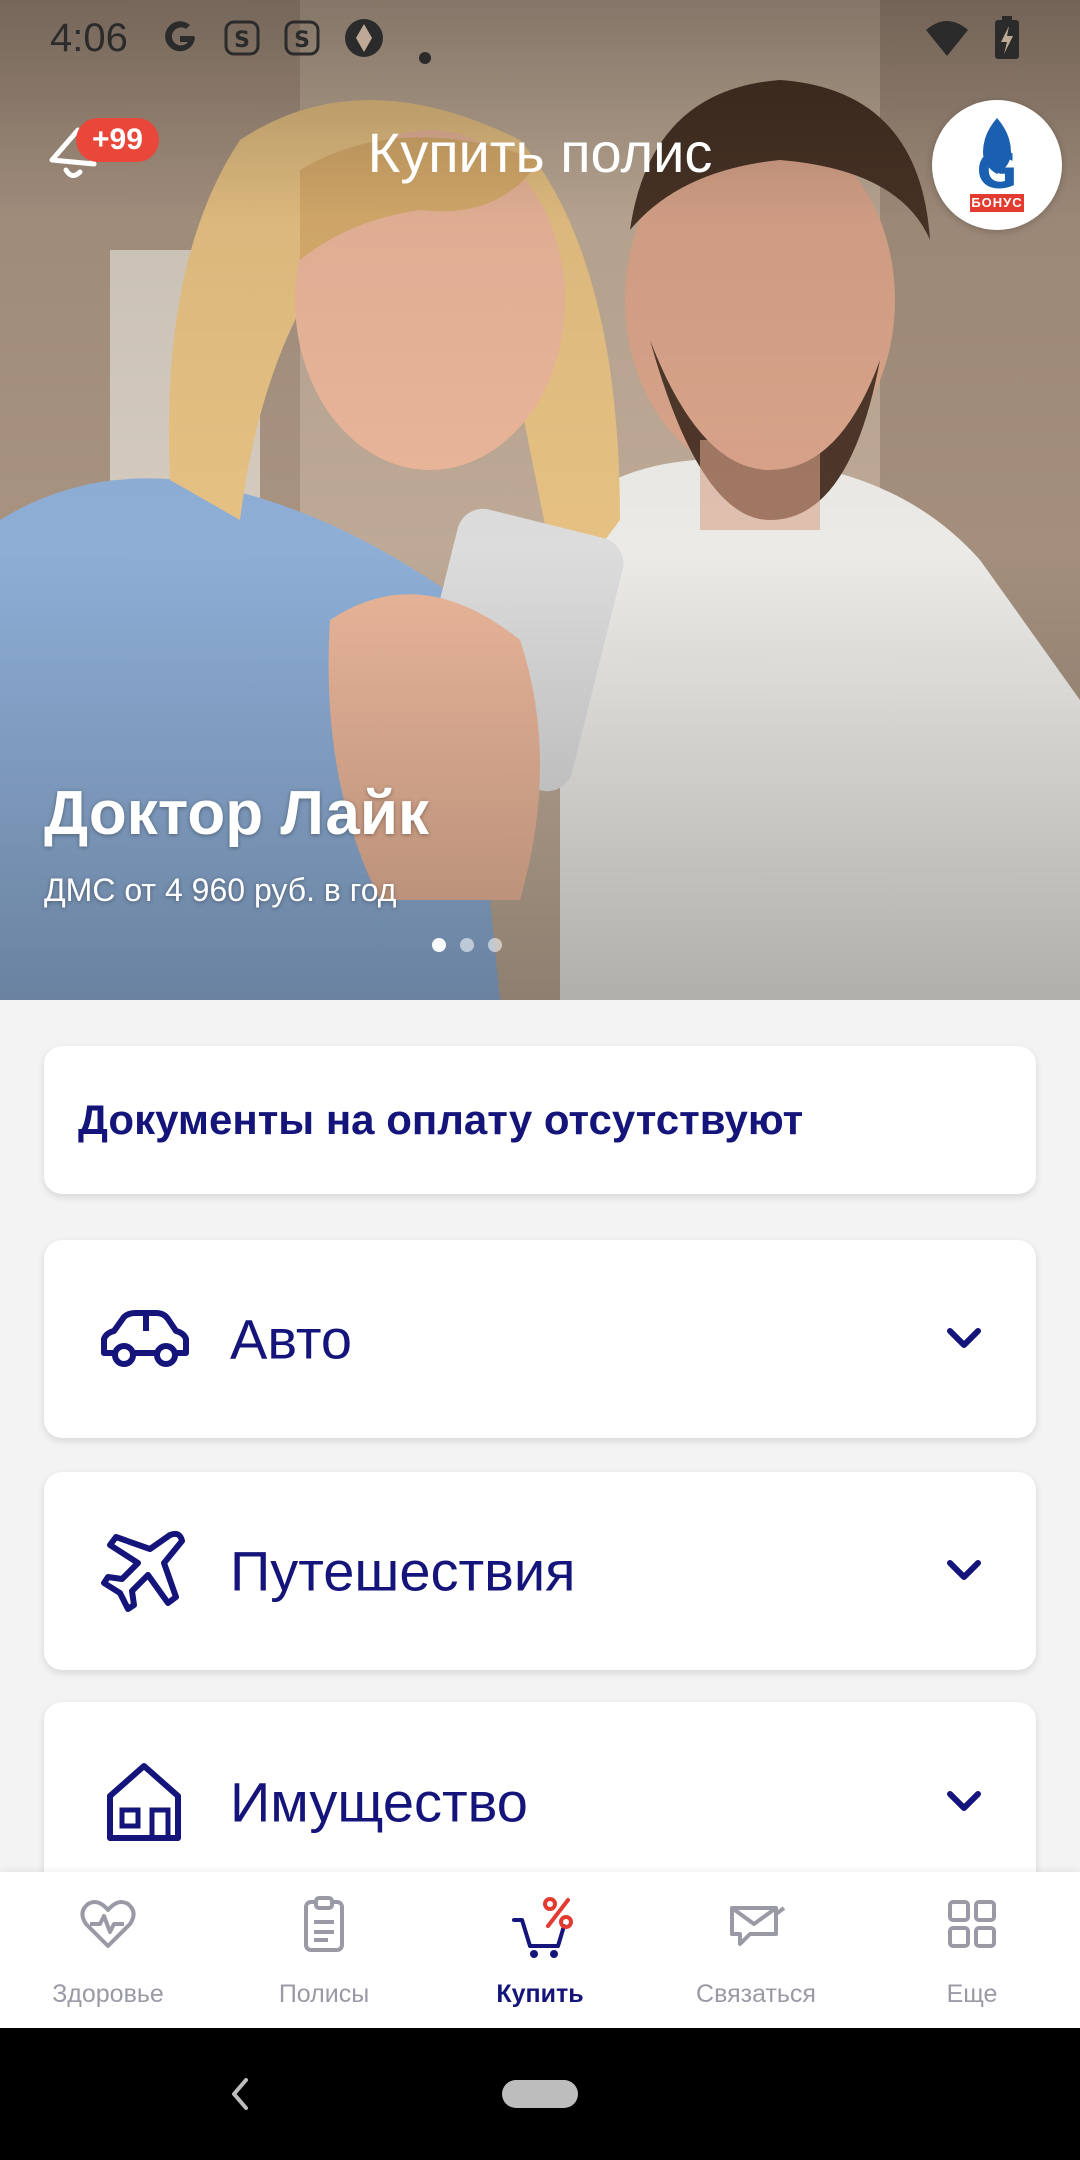 The image size is (1080, 2160). What do you see at coordinates (291, 1339) in the screenshot?
I see `category-label: Авто` at bounding box center [291, 1339].